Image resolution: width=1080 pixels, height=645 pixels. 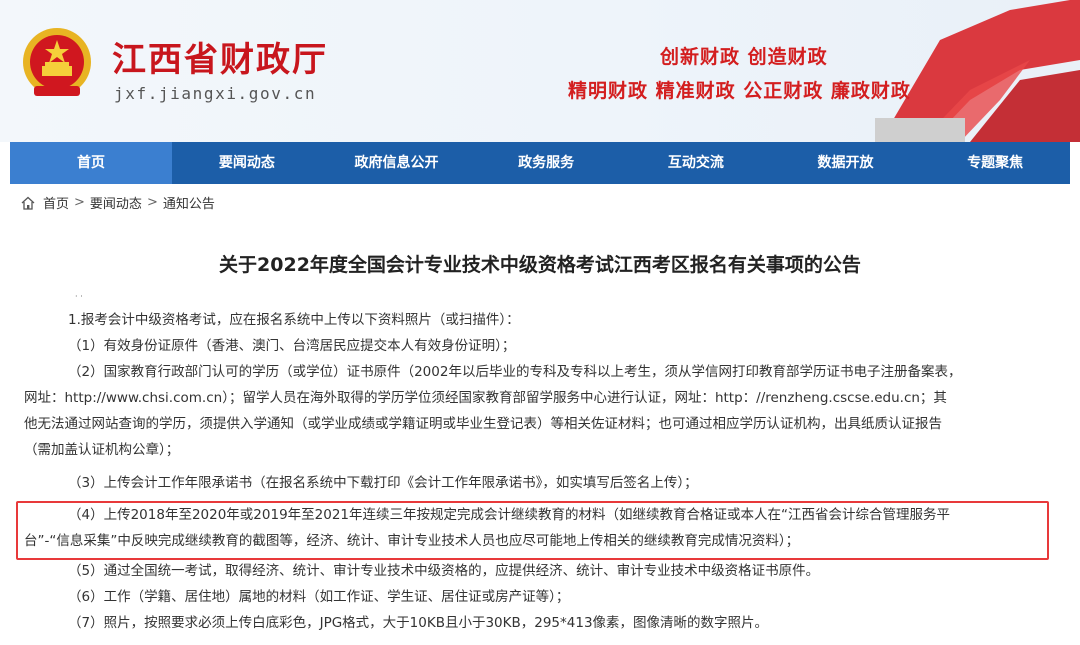 I want to click on breadcrumb-news: 要闻动态, so click(x=116, y=202).